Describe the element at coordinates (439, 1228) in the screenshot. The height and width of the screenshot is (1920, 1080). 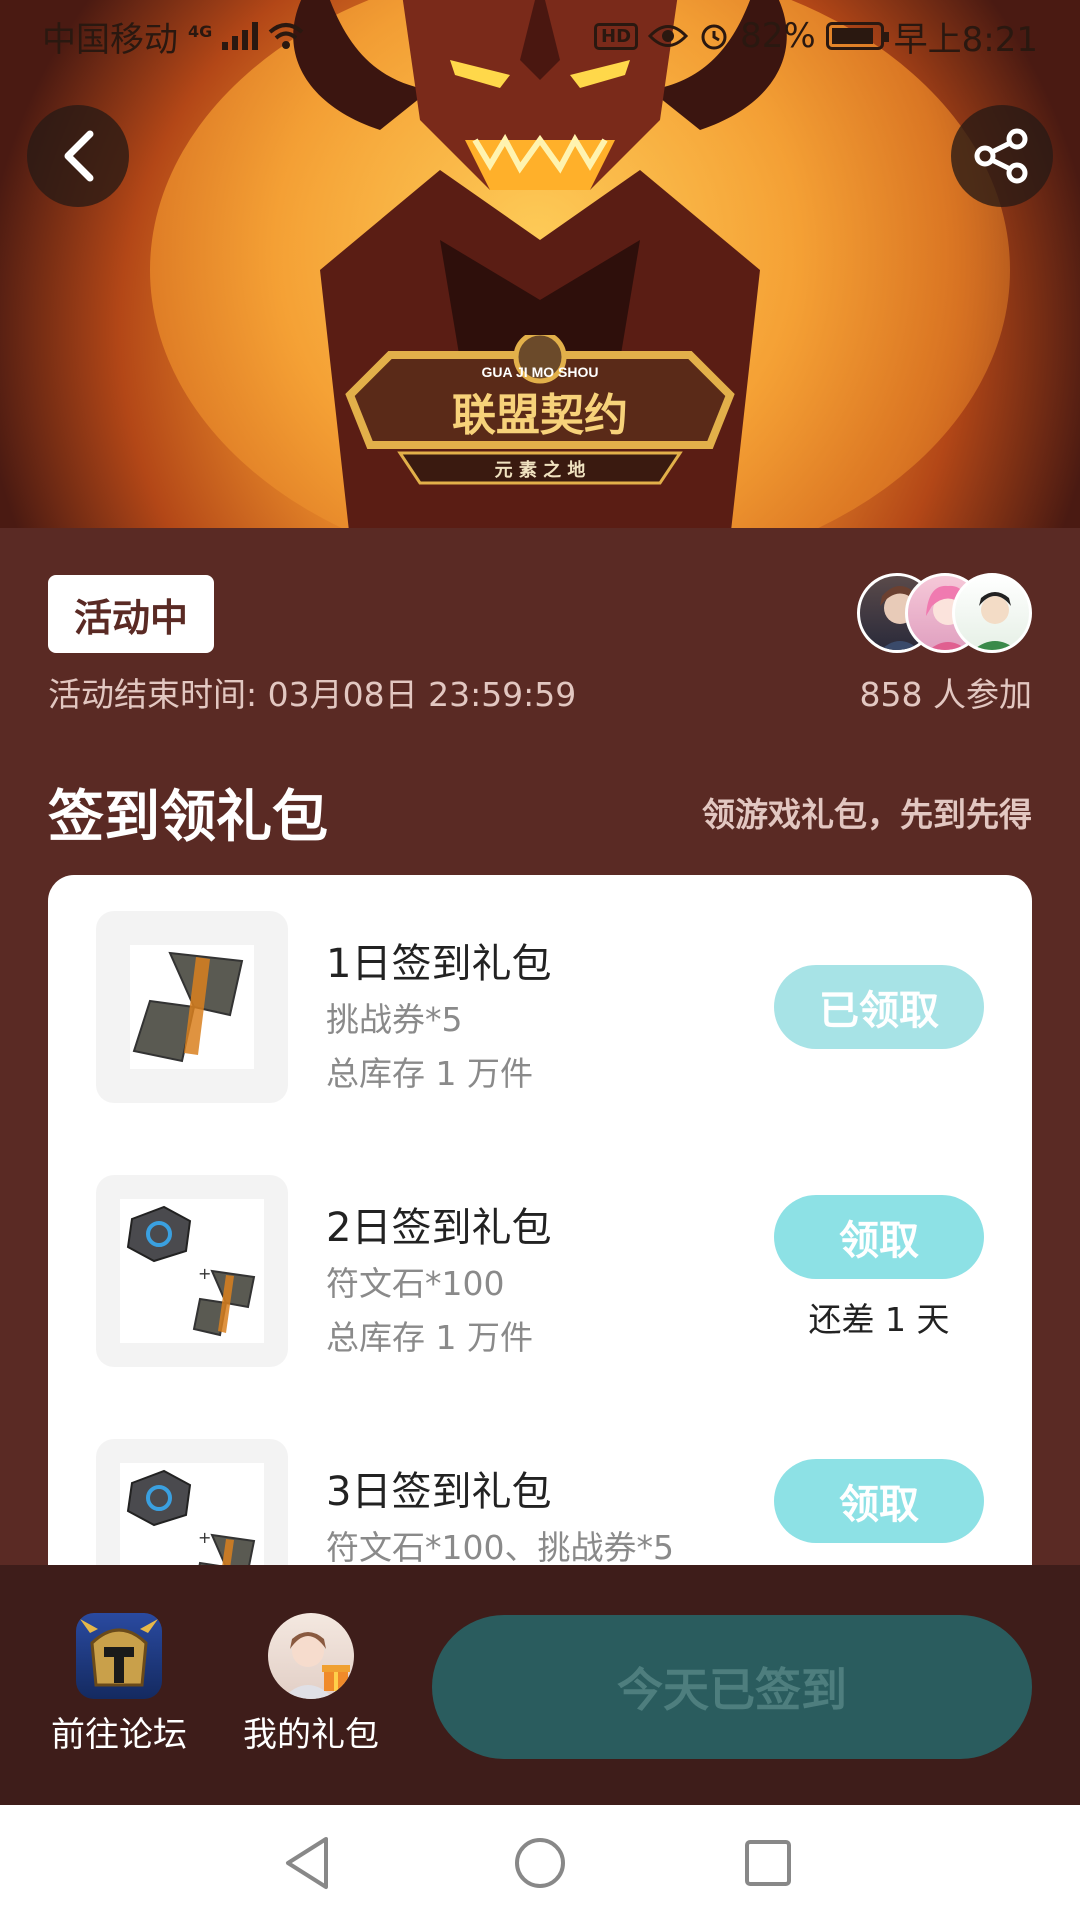
I see `gift-name: 2日签到礼包` at that location.